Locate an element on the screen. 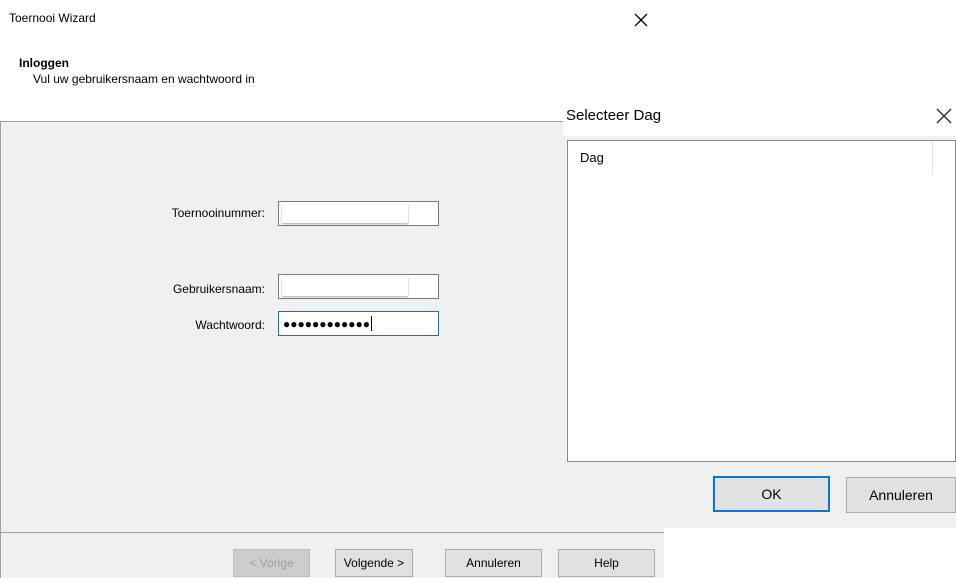  password-value: ●●●●●●●●●●●● is located at coordinates (326, 323).